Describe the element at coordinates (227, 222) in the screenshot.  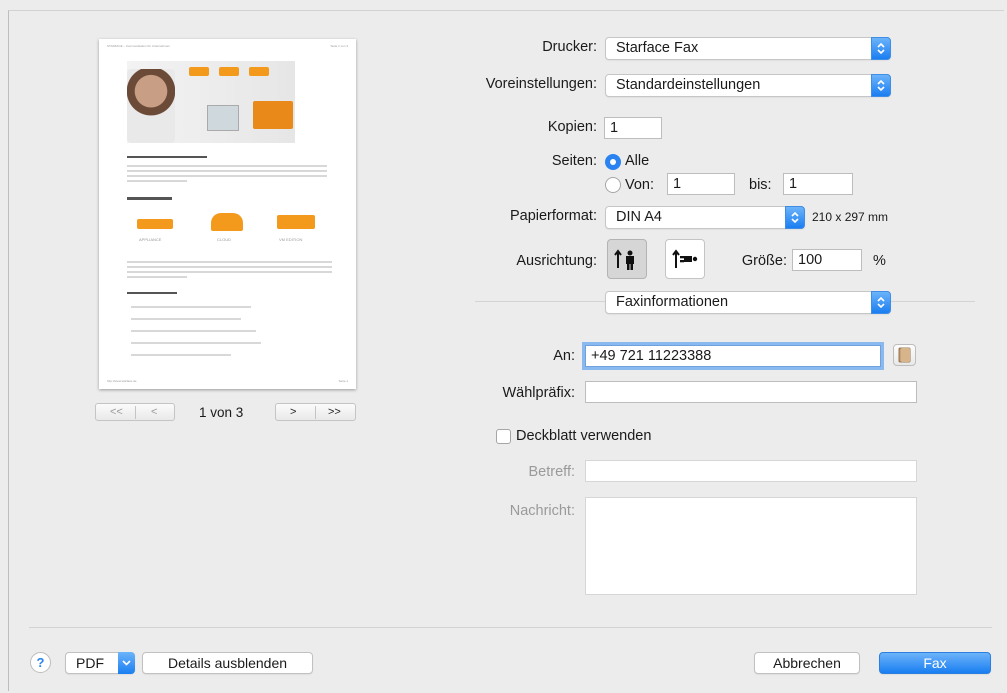
I see `preview-cloud-icon` at that location.